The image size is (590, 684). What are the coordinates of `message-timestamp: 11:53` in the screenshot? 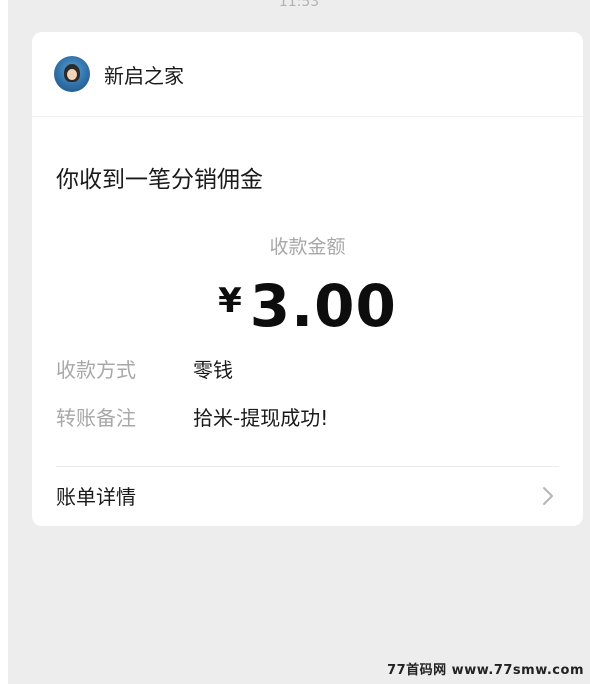 It's located at (299, 5).